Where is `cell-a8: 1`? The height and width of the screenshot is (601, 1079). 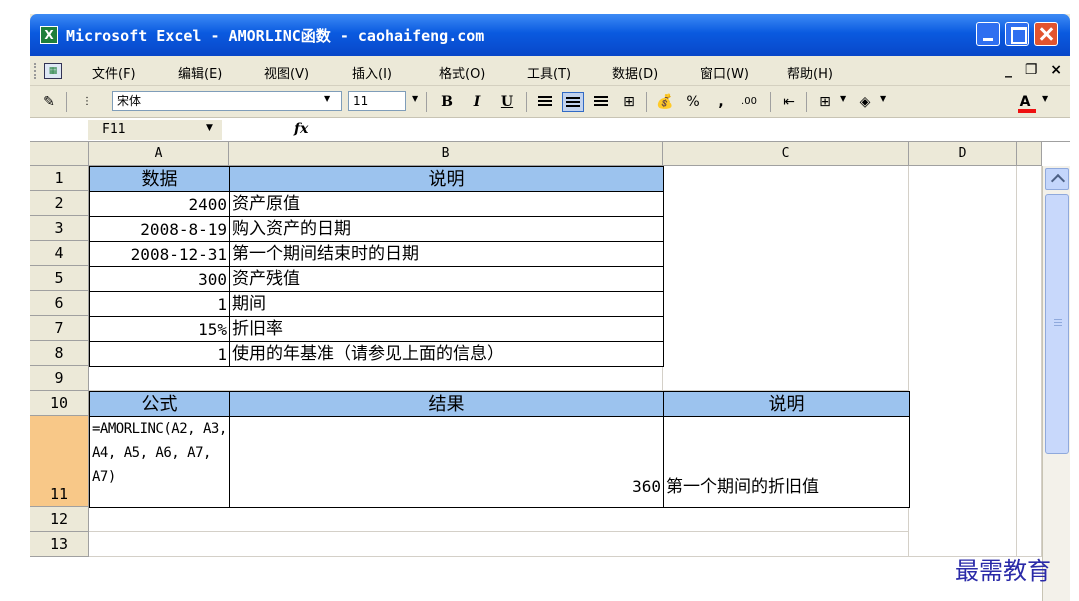 cell-a8: 1 is located at coordinates (159, 354).